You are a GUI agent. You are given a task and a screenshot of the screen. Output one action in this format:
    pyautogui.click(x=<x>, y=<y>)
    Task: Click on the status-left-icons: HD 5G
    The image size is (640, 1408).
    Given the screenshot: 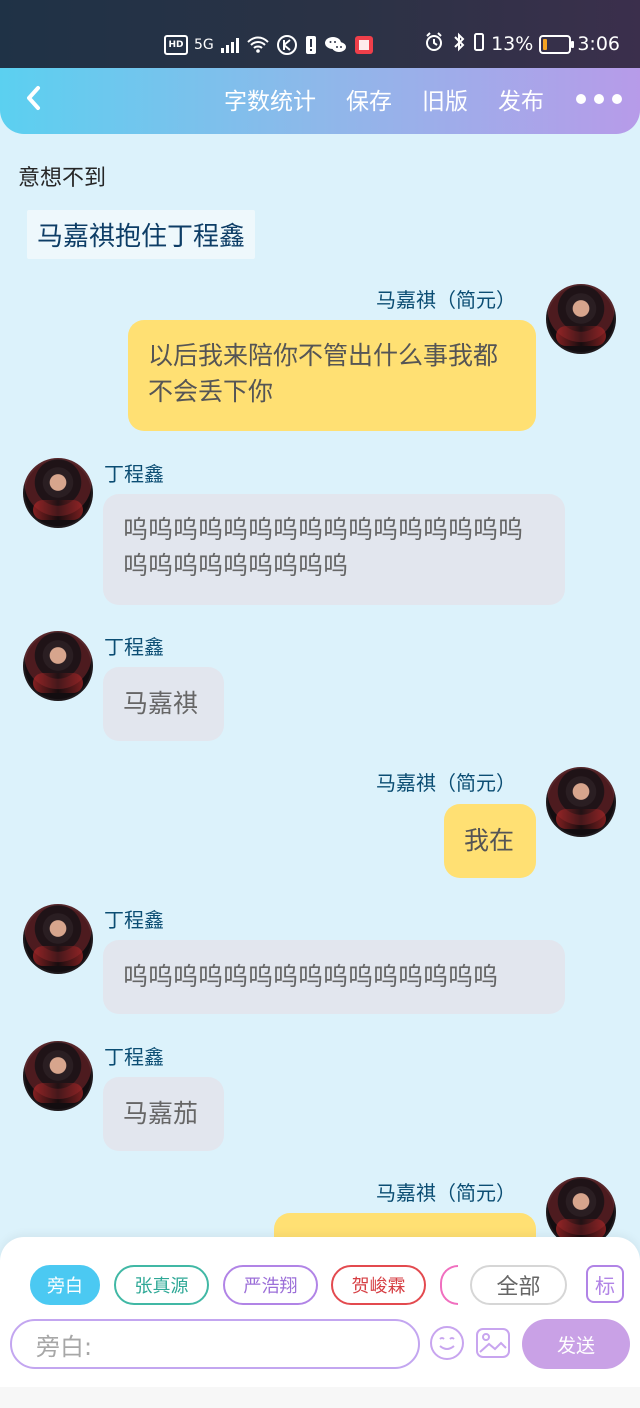 What is the action you would take?
    pyautogui.click(x=269, y=45)
    